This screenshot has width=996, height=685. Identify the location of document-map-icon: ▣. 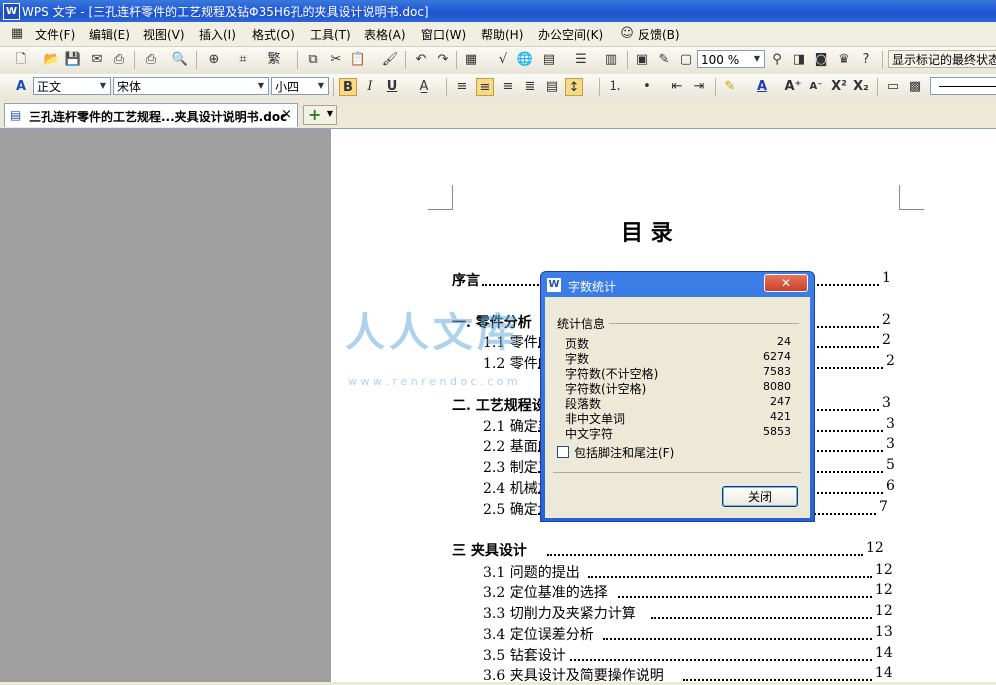
(642, 60).